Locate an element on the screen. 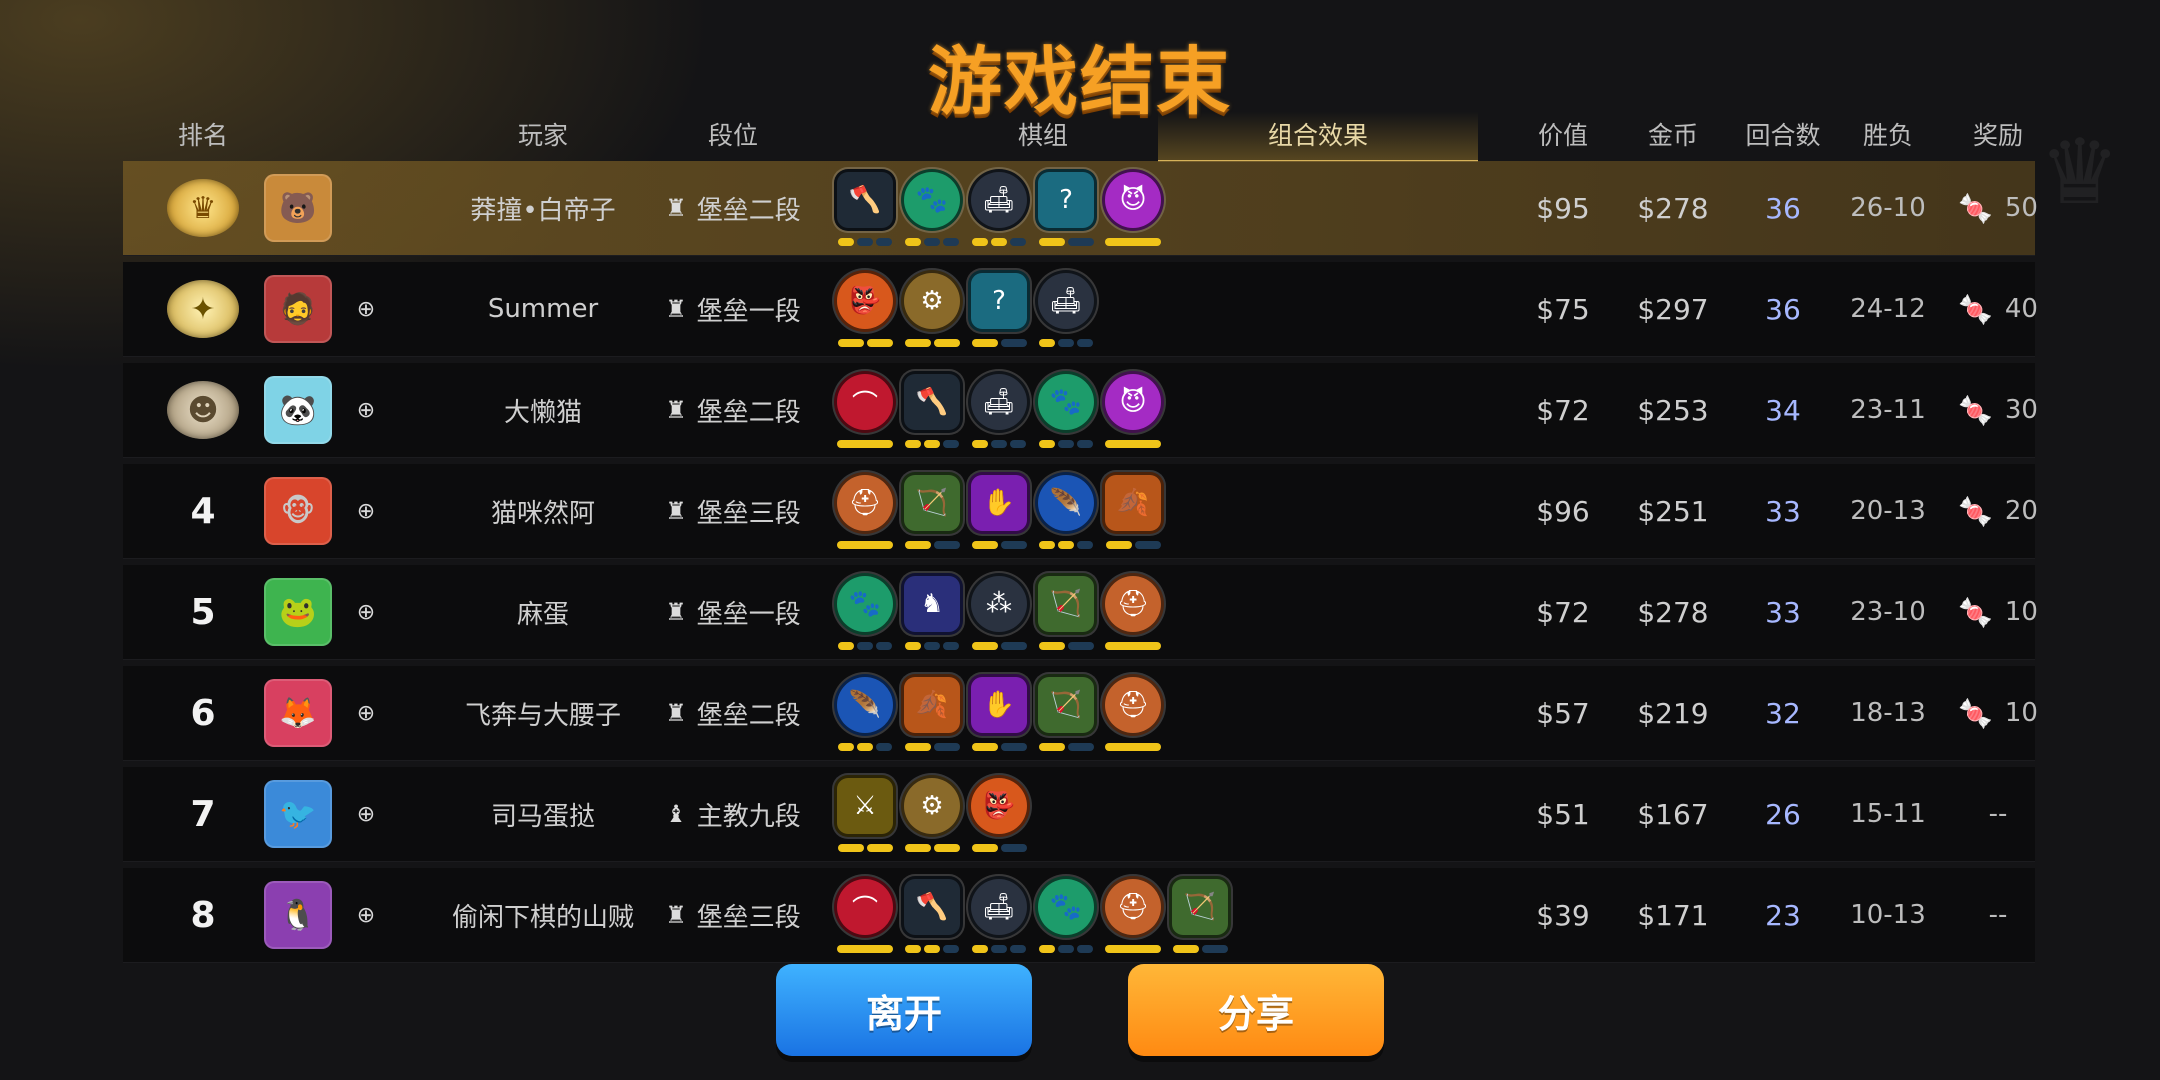 This screenshot has height=1080, width=2160. avatar: 🐦 is located at coordinates (298, 814).